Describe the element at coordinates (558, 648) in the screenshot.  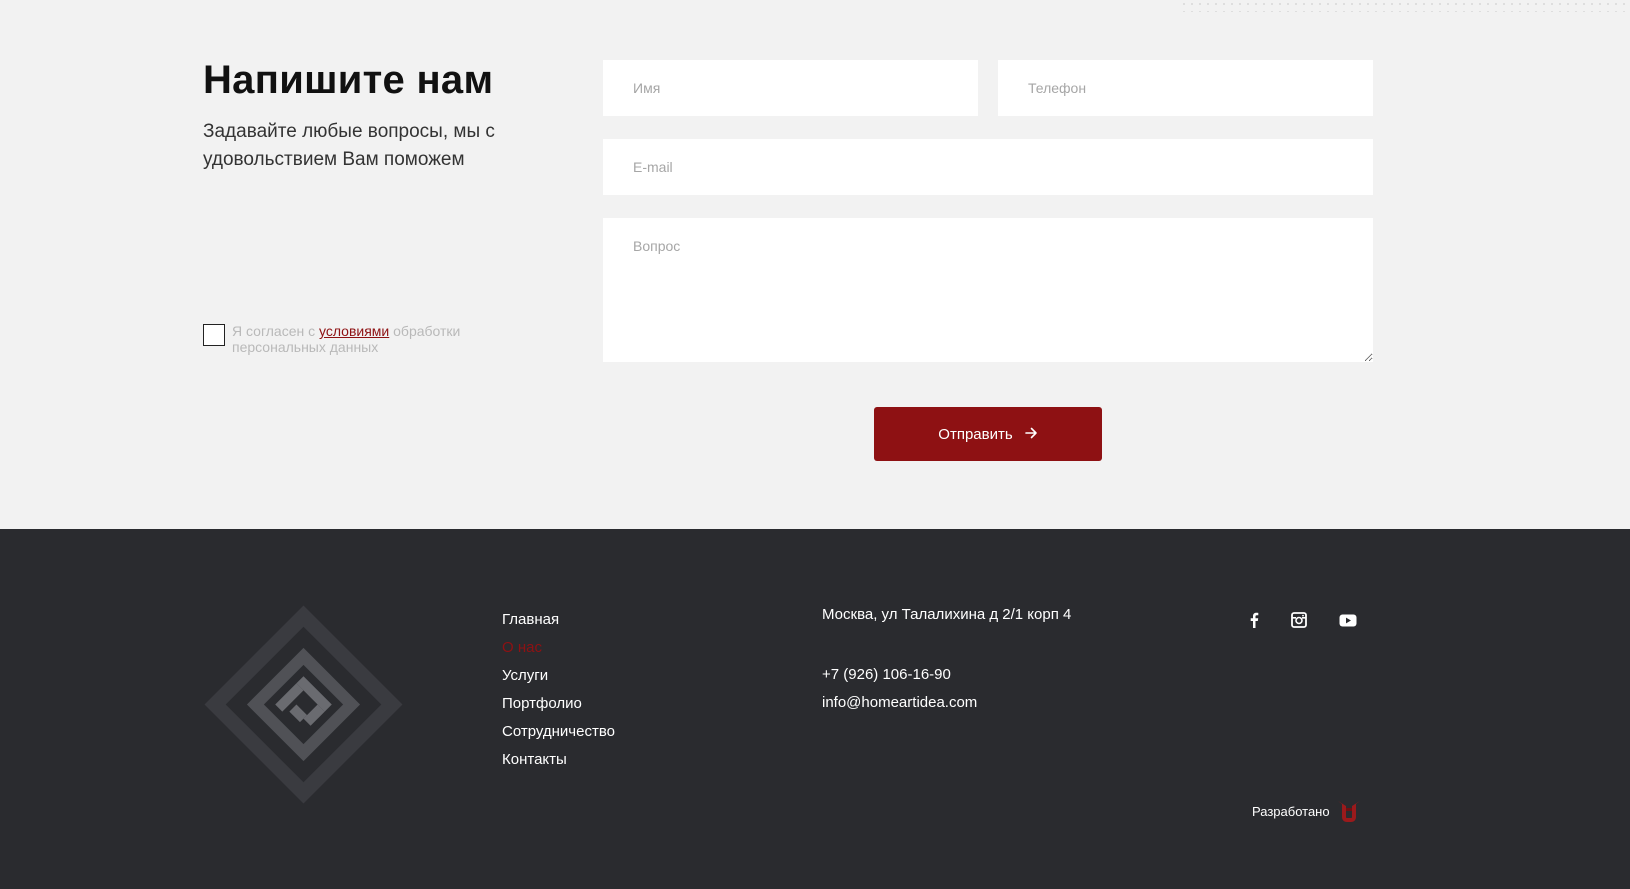
I see `nav-item-about: О нас` at that location.